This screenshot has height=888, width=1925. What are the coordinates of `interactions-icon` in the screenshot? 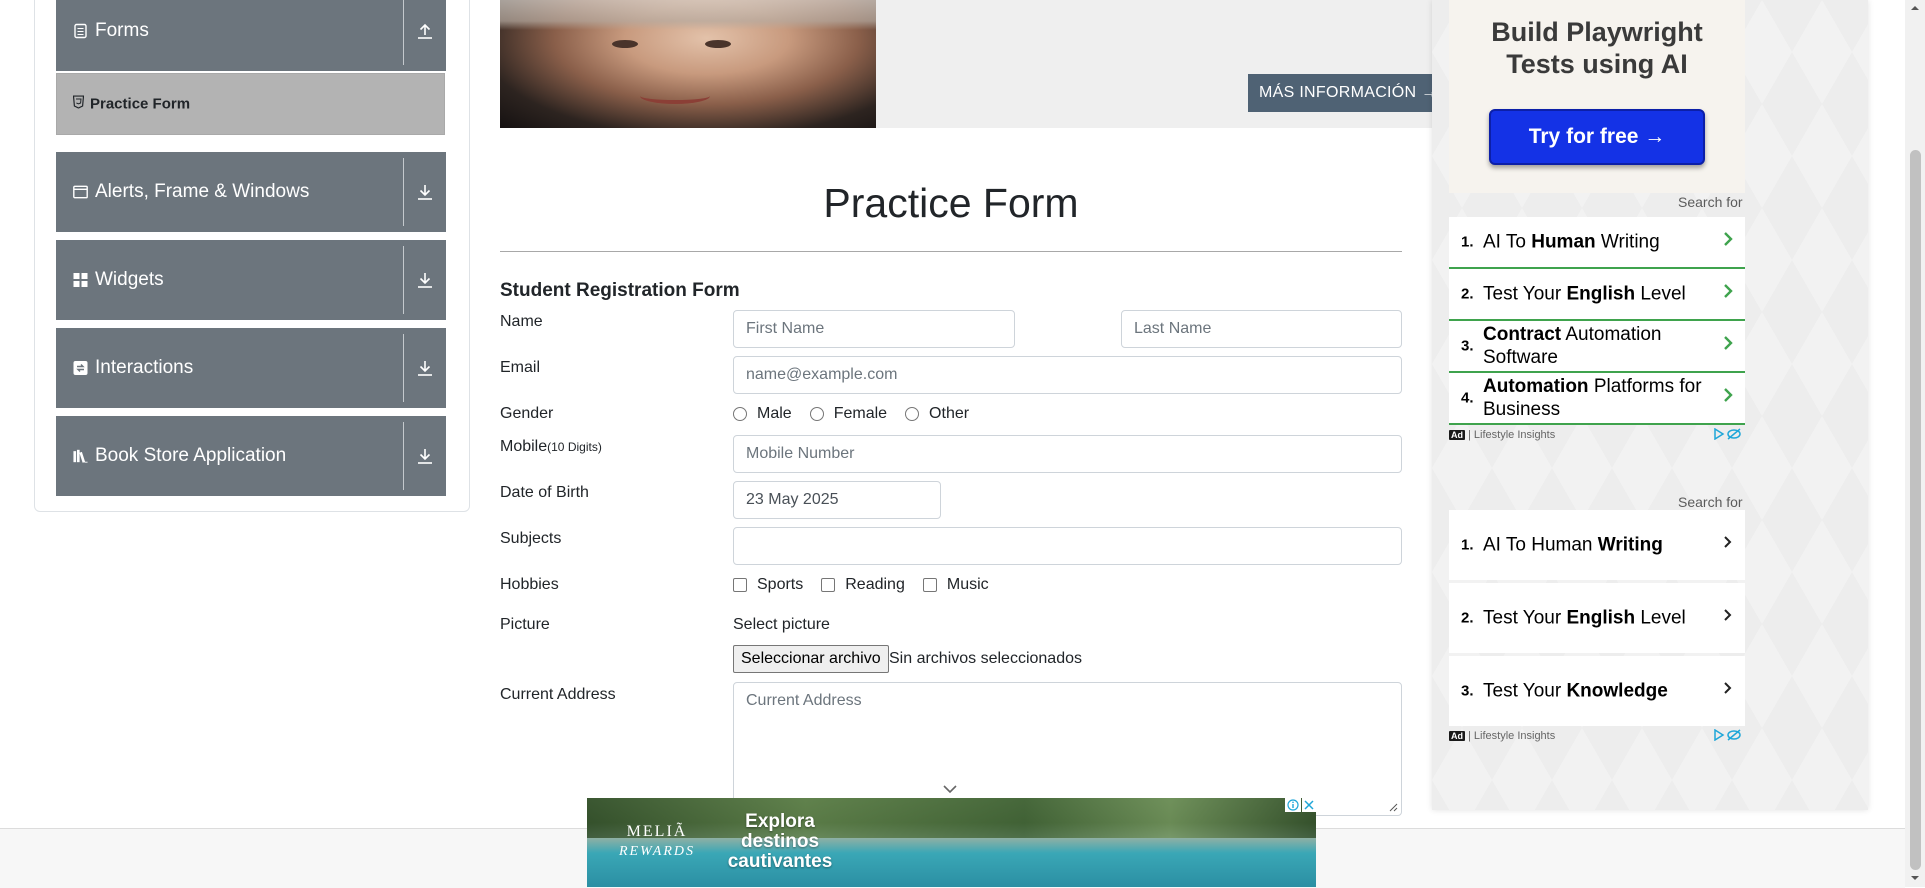 It's located at (80, 368).